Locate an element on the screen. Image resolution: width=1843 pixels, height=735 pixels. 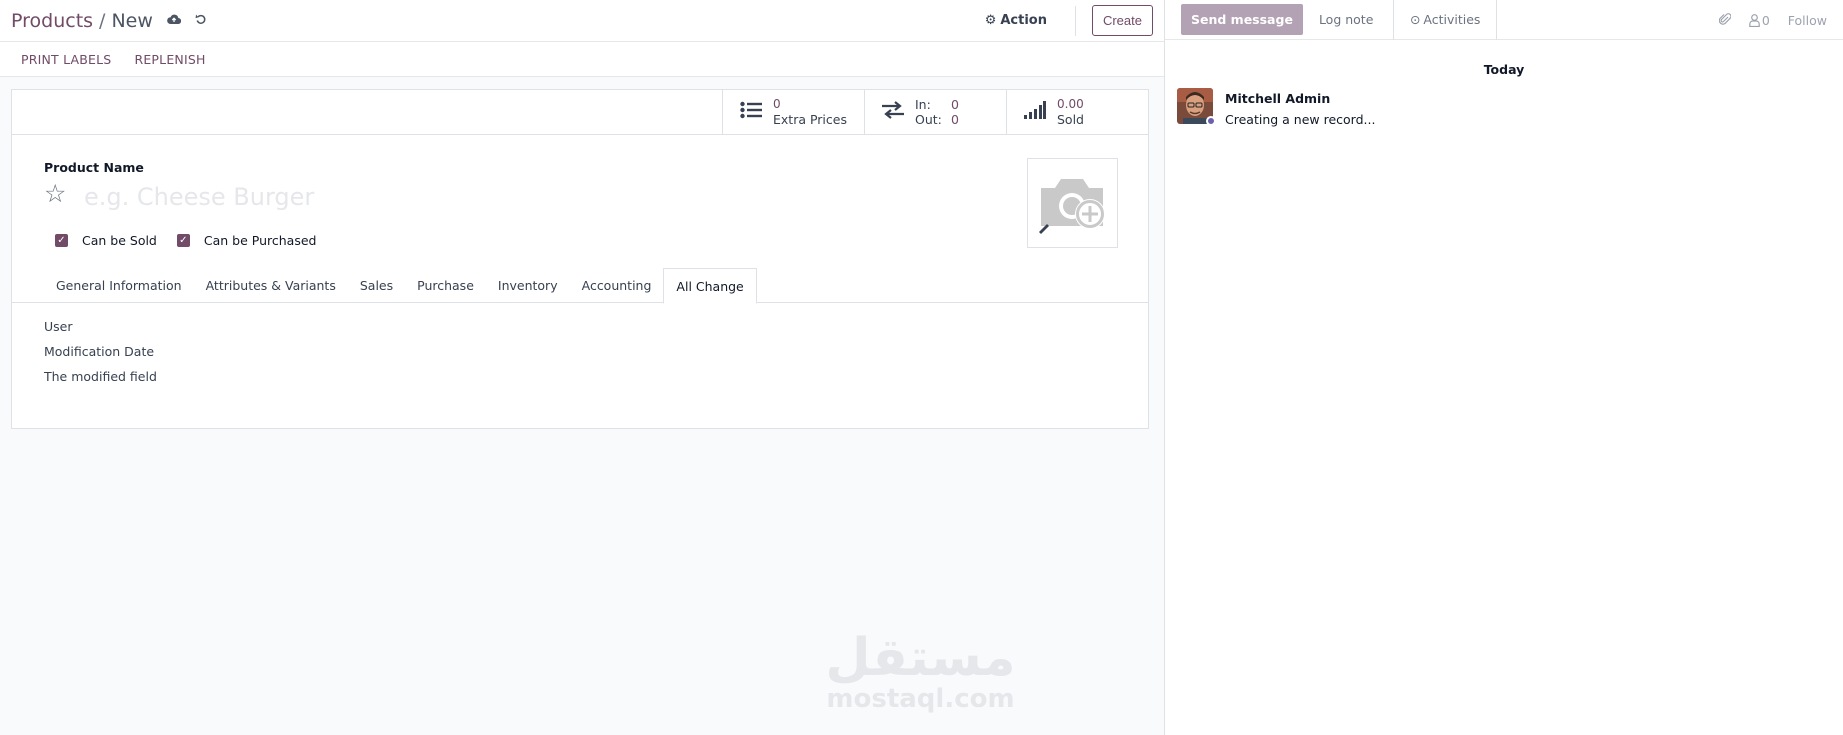
breadcrumb-current: New is located at coordinates (132, 20).